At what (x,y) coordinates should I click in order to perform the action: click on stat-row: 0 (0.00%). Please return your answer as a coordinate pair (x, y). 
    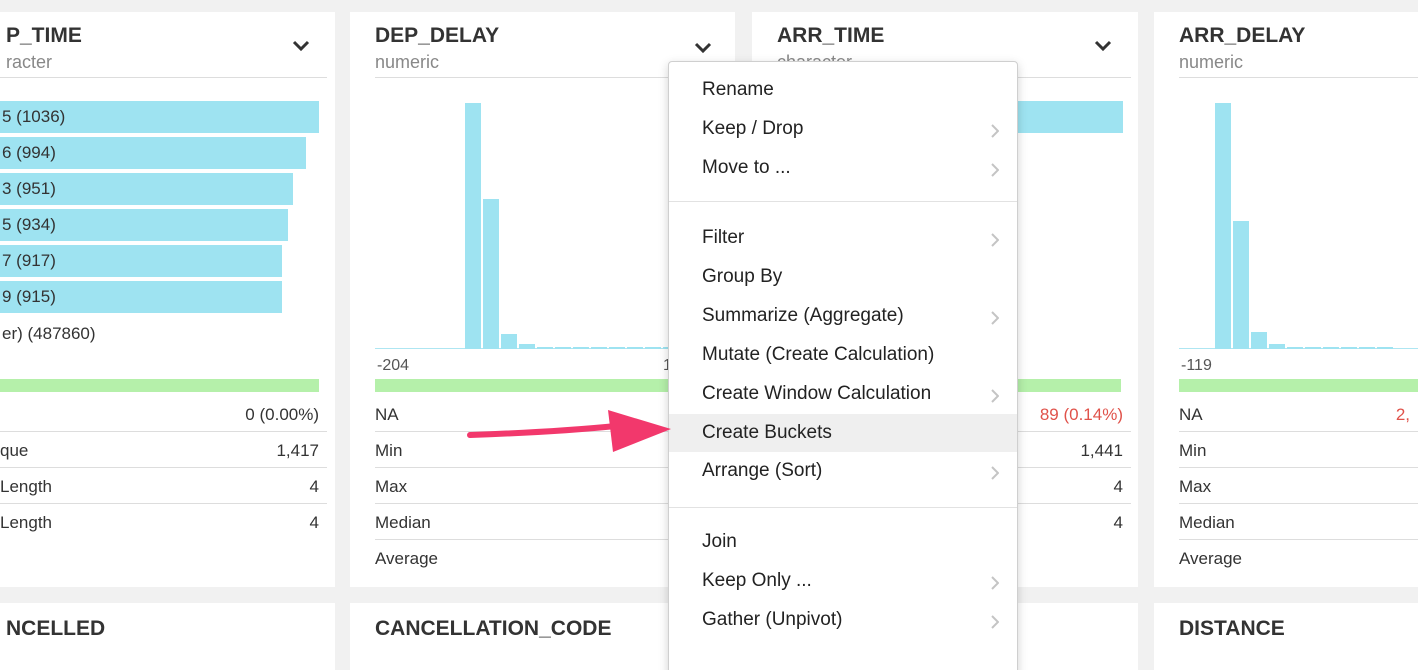
    Looking at the image, I should click on (163, 414).